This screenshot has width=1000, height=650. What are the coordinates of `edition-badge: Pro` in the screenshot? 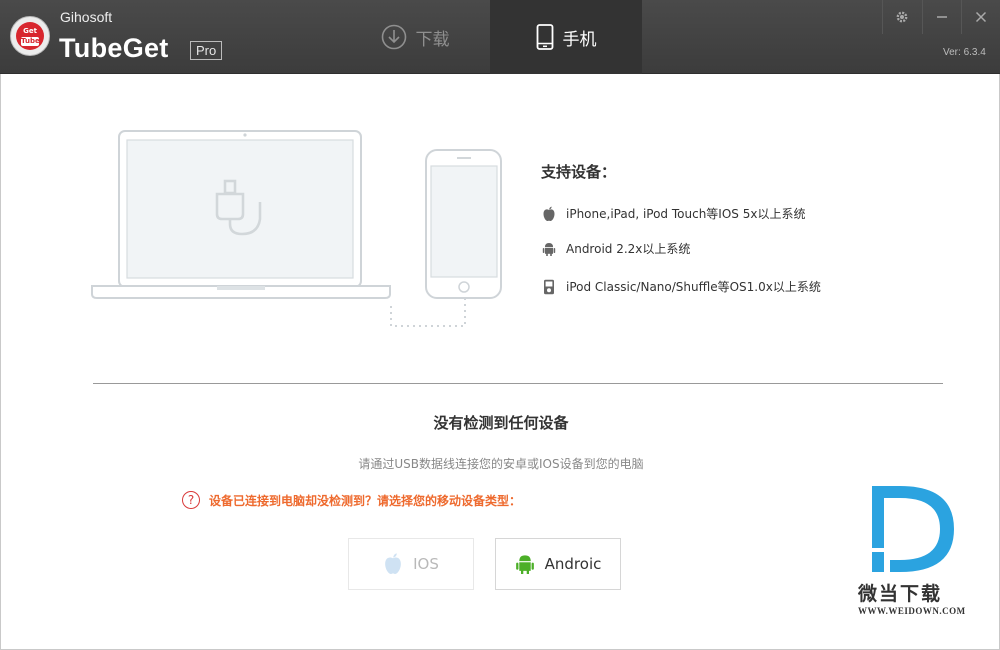 It's located at (206, 50).